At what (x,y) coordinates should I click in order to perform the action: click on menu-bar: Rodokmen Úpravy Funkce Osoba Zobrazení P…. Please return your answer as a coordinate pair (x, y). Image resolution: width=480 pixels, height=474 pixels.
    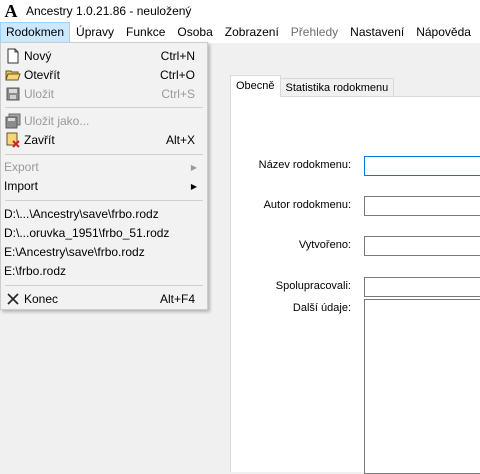
    Looking at the image, I should click on (240, 32).